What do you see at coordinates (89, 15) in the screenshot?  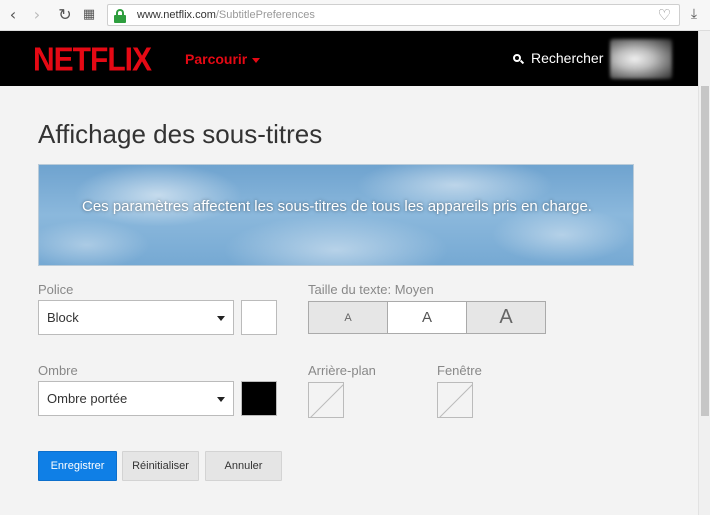 I see `apps-grid-icon: ▦` at bounding box center [89, 15].